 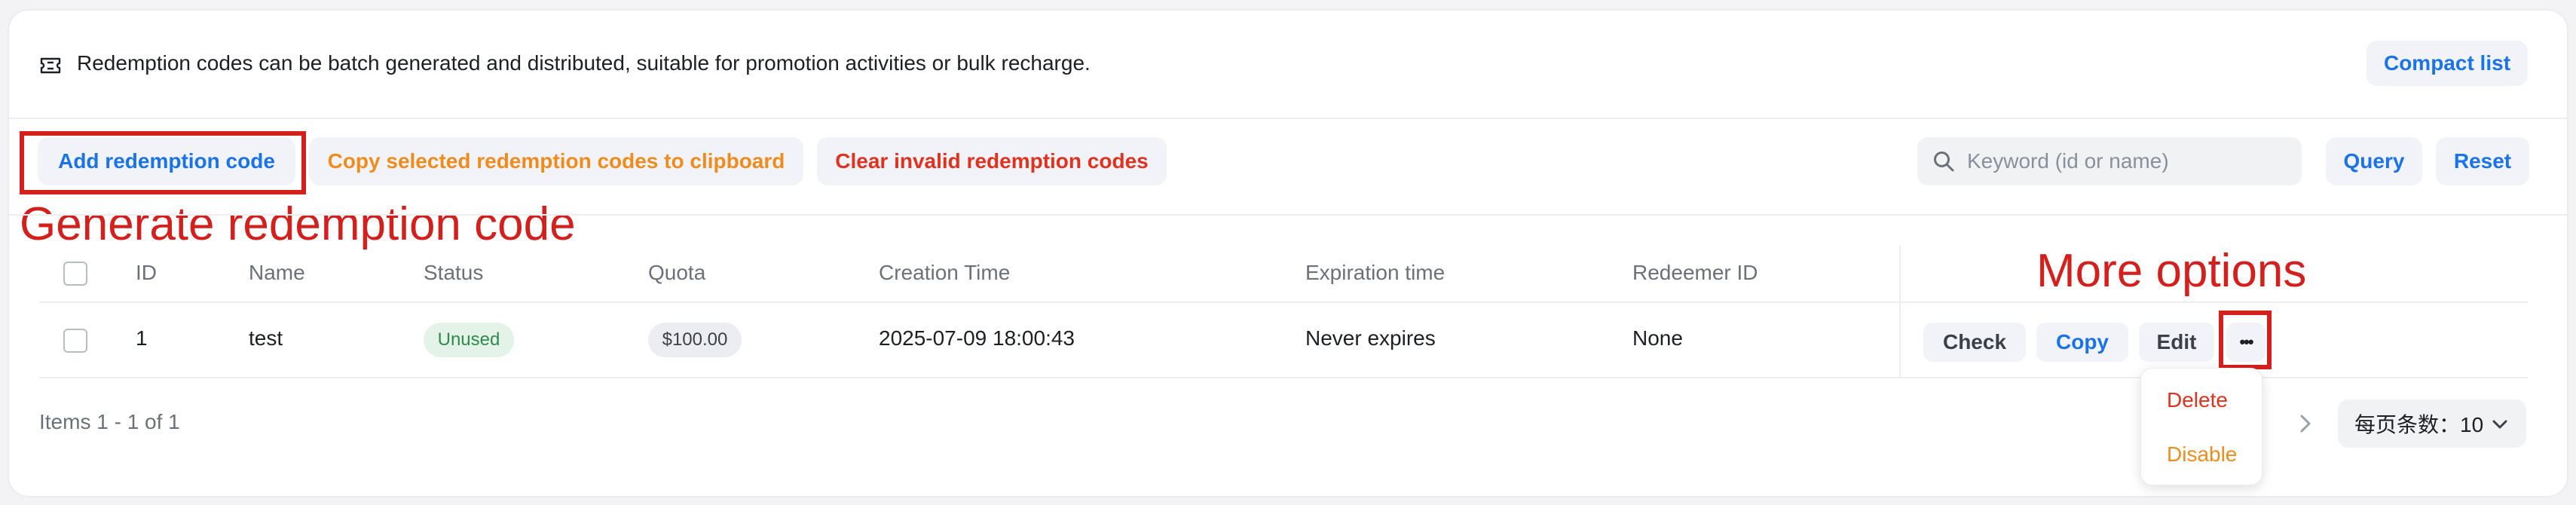 I want to click on actions-column-separator, so click(x=1900, y=312).